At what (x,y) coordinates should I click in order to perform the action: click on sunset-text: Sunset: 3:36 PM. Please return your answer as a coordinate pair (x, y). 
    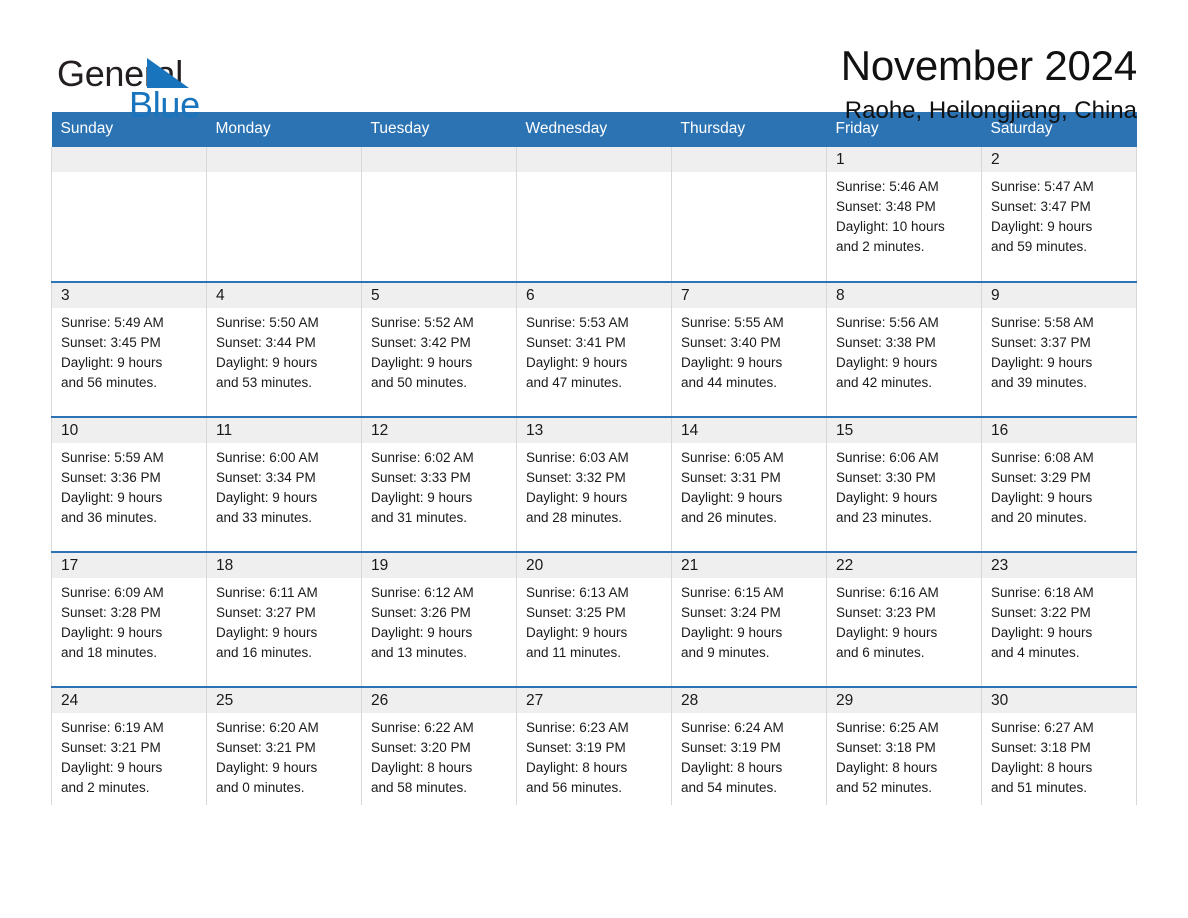
    Looking at the image, I should click on (111, 477).